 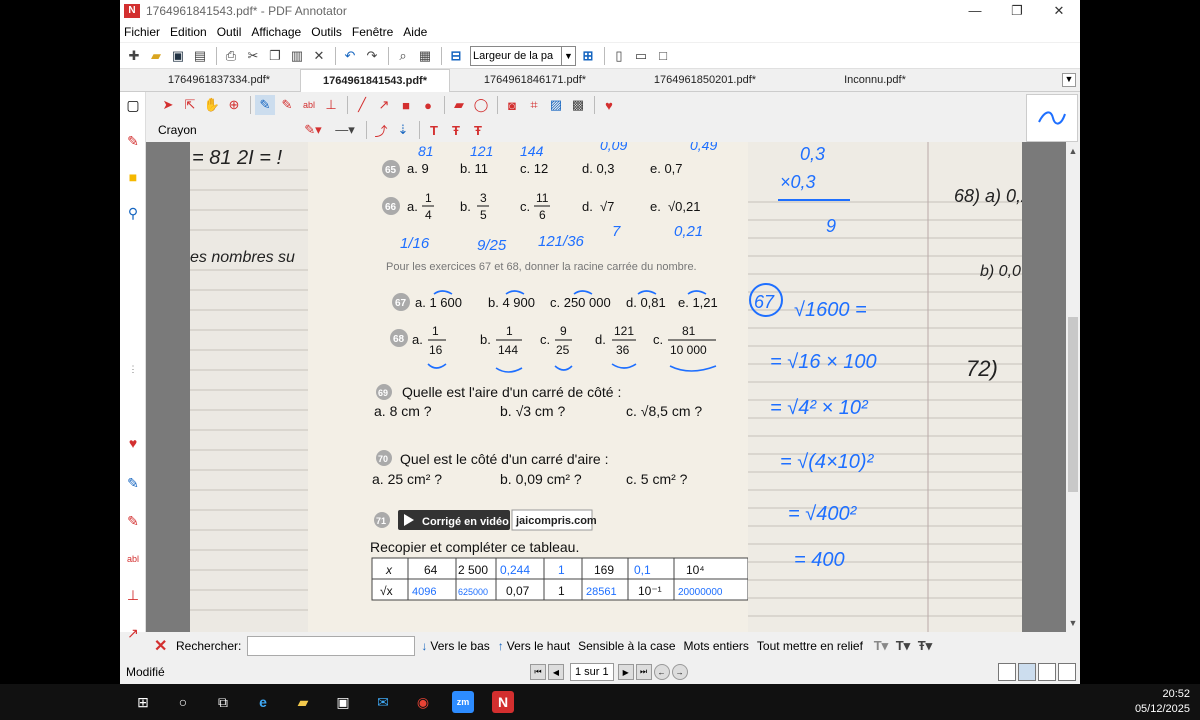 I want to click on pen-icon: ✎, so click(x=133, y=141).